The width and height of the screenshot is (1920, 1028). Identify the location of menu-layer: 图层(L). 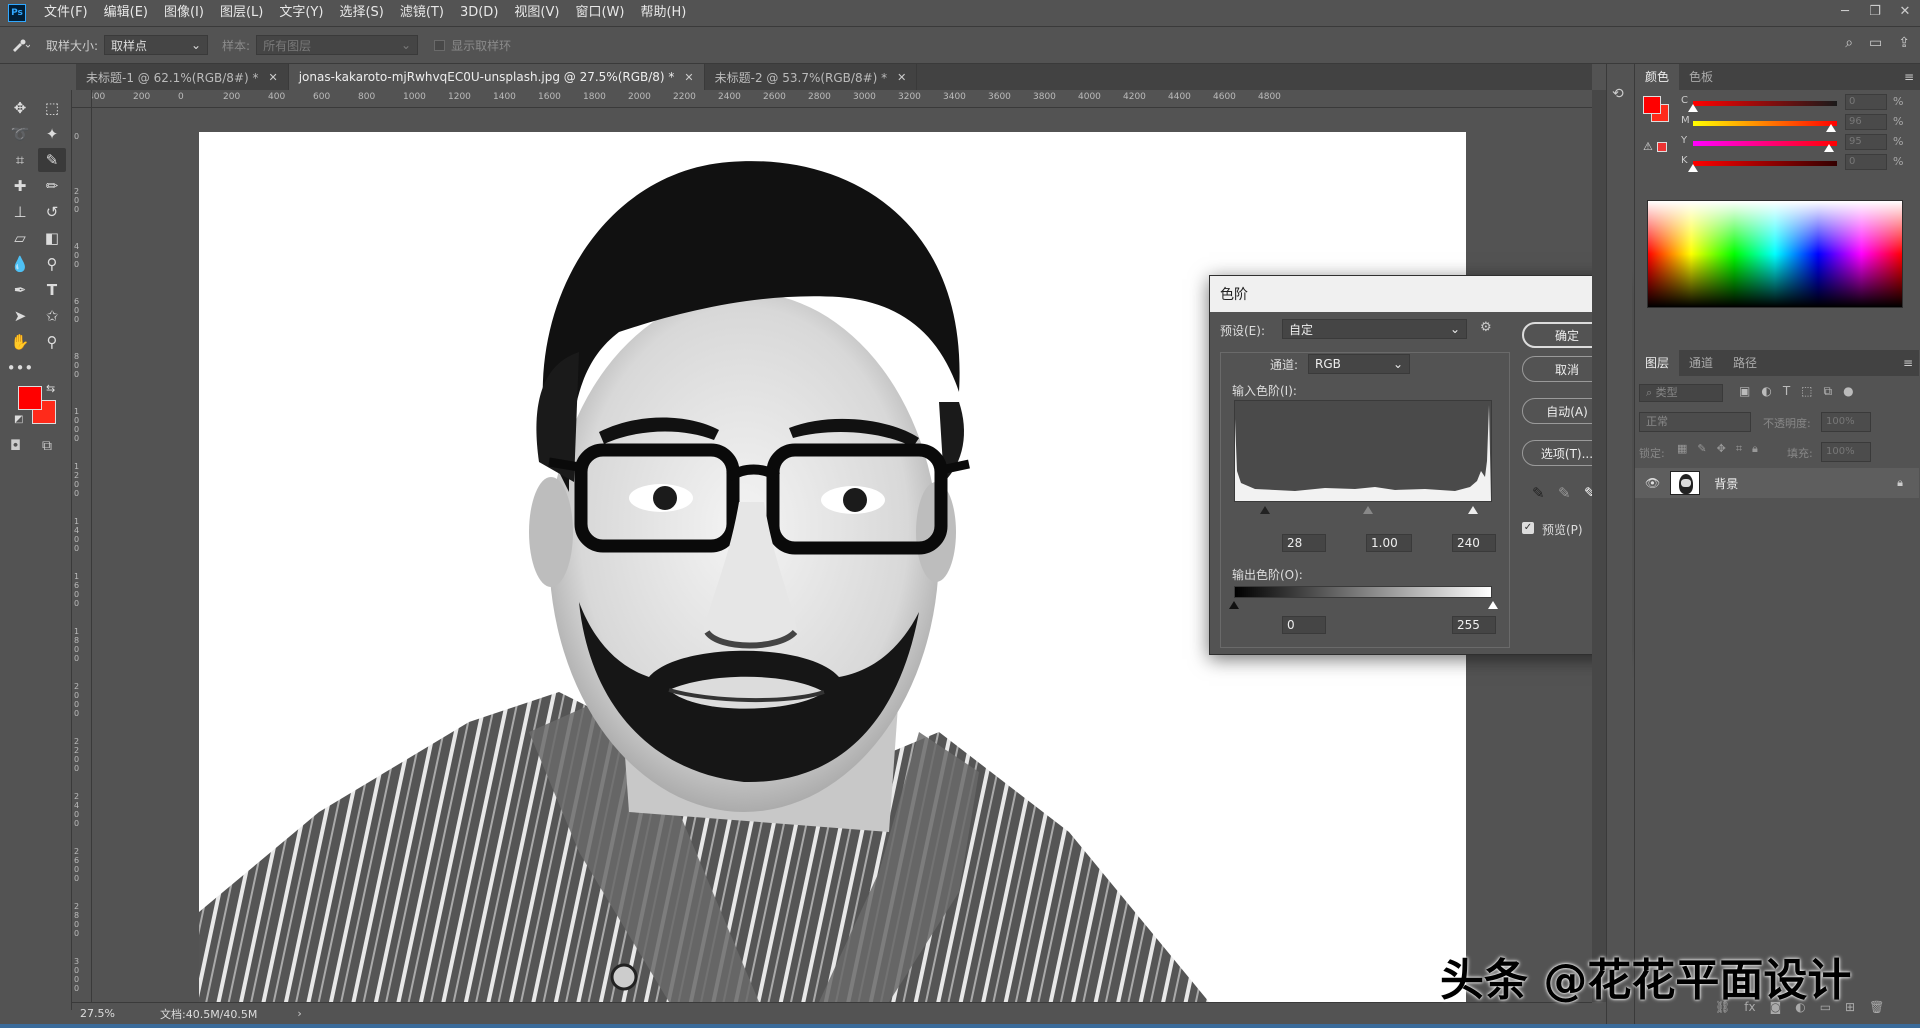
(241, 13).